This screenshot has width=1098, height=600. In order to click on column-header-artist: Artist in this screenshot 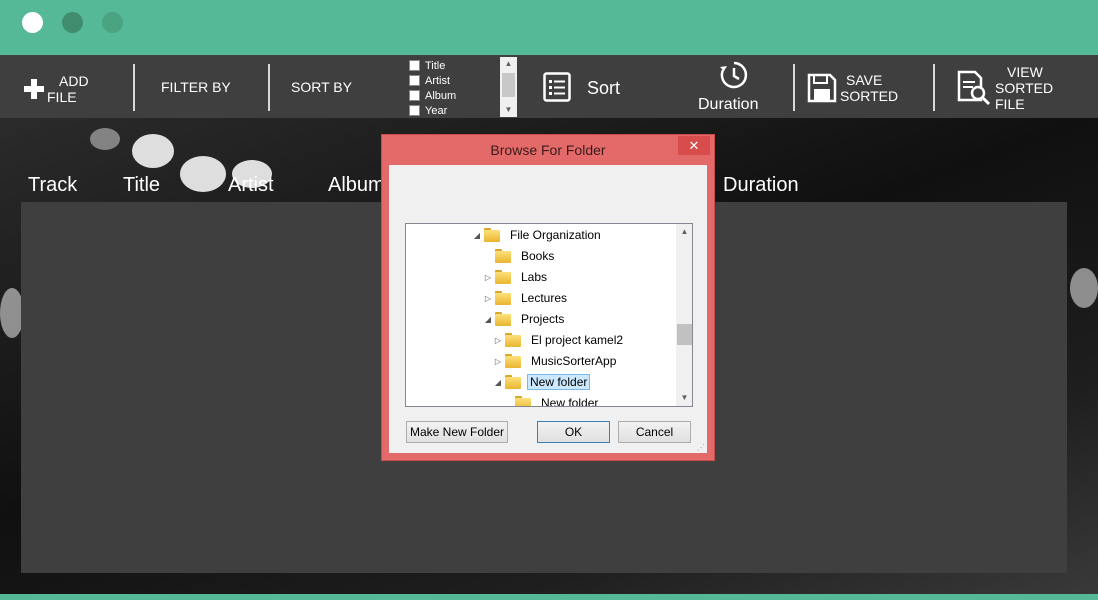, I will do `click(251, 185)`.